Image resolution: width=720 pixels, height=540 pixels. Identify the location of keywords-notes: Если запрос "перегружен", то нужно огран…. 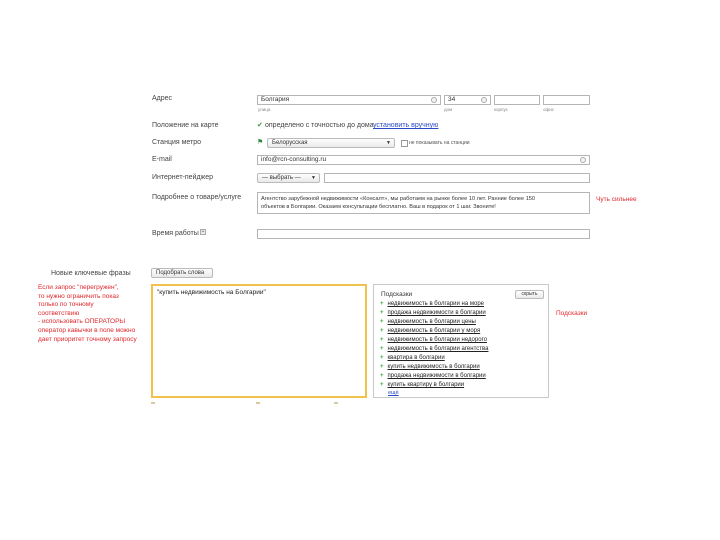
(97, 314).